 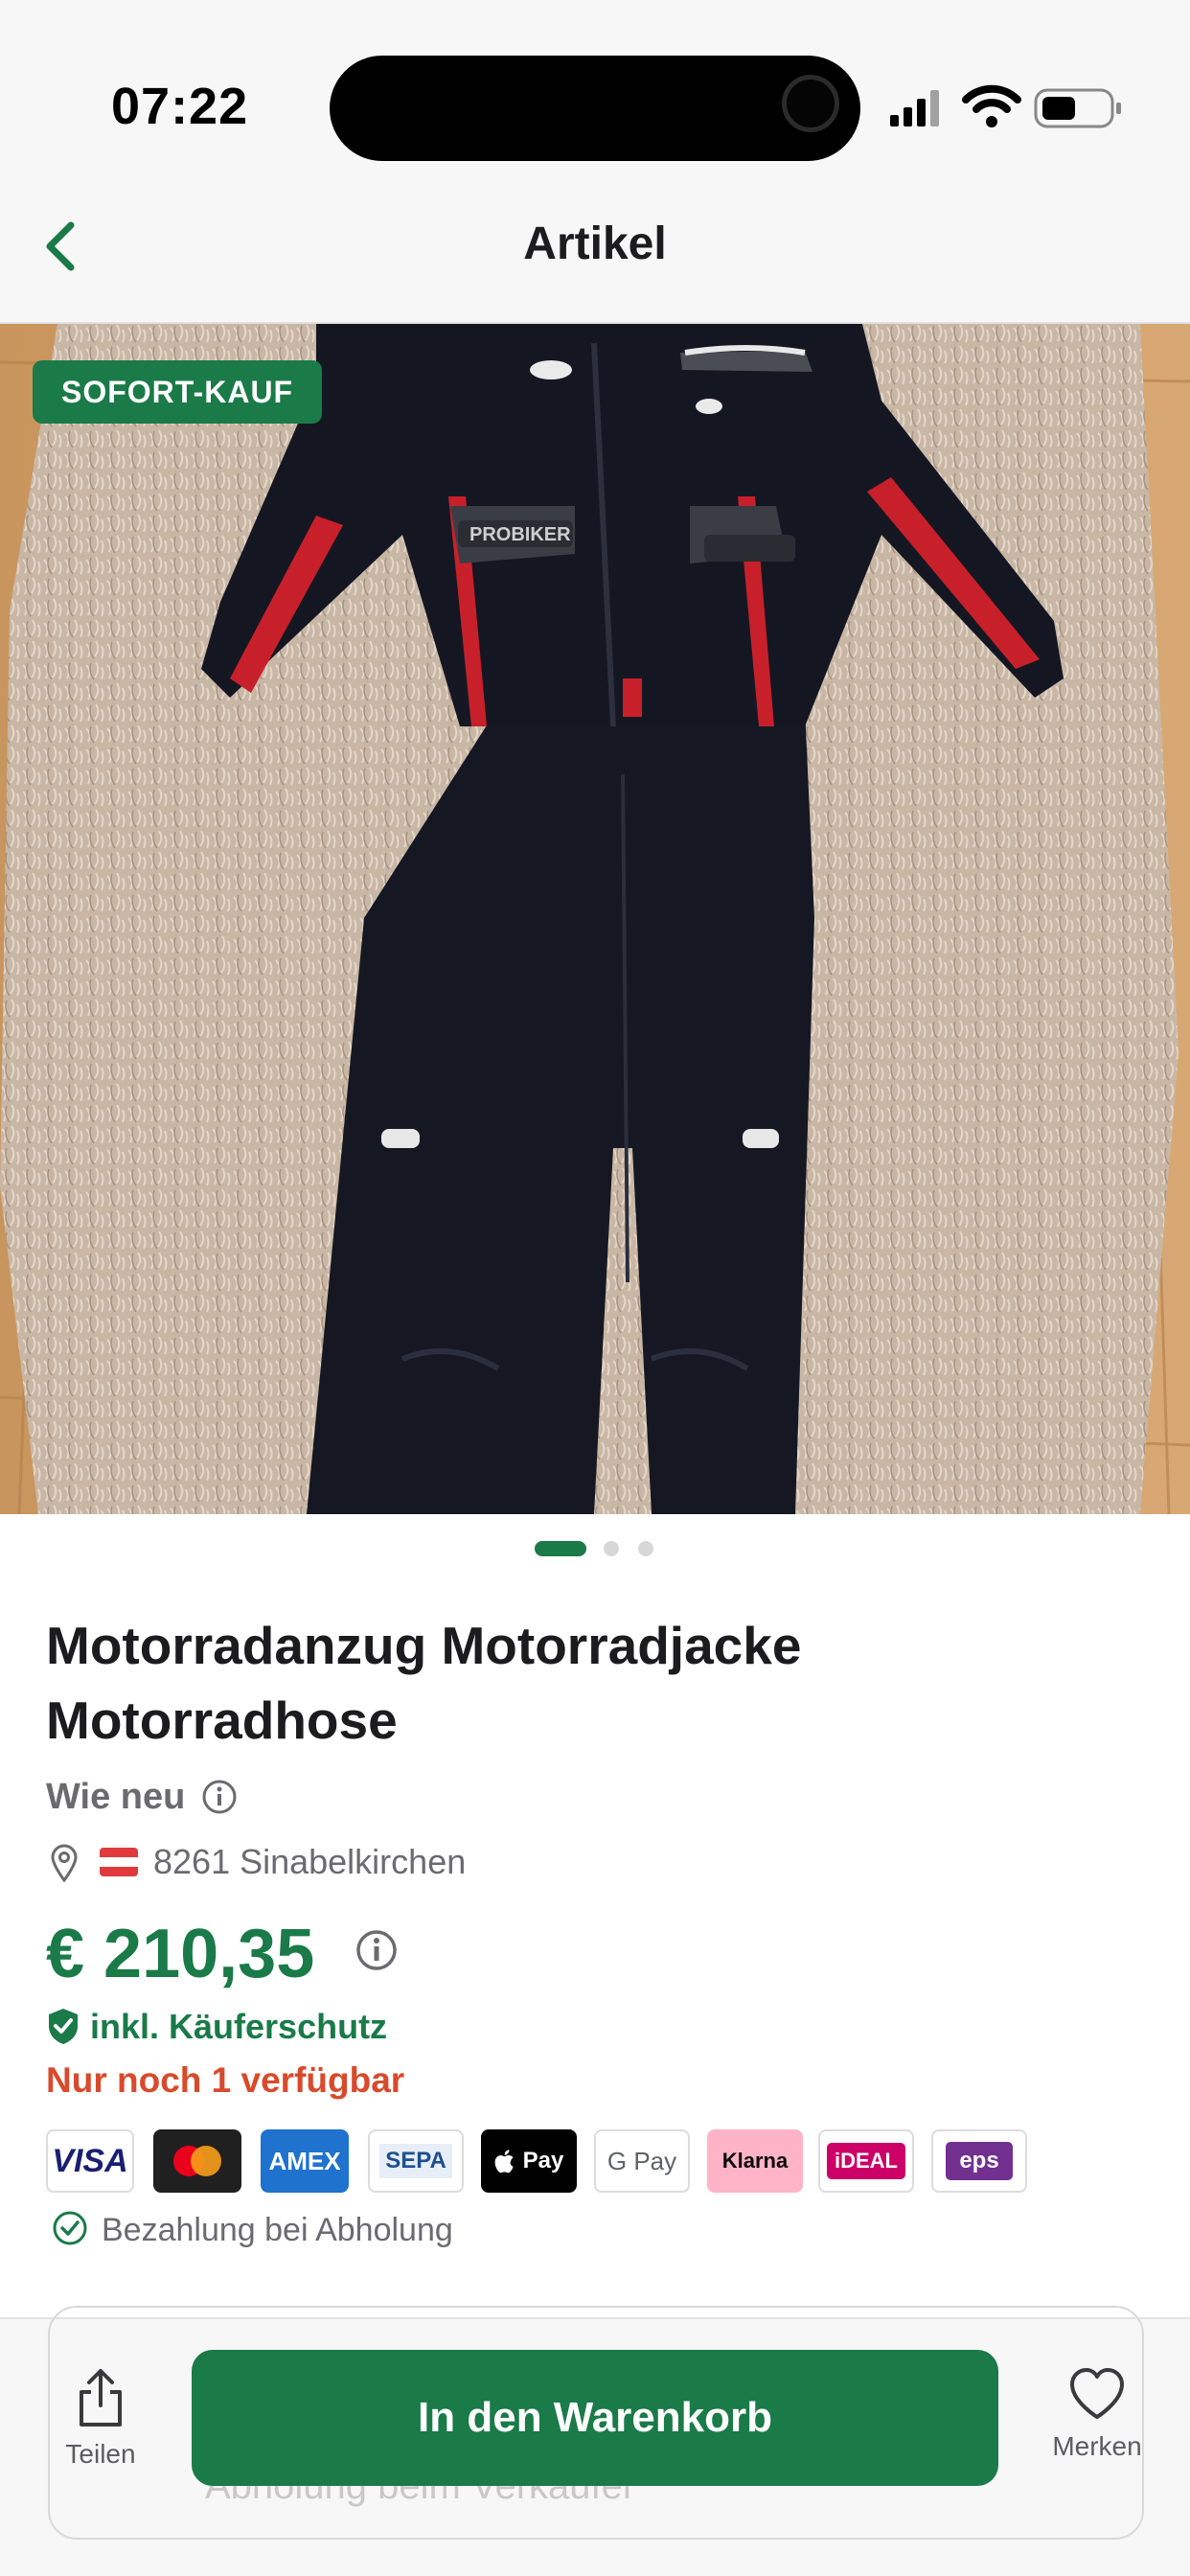 What do you see at coordinates (90, 2161) in the screenshot?
I see `visa-icon: VISA` at bounding box center [90, 2161].